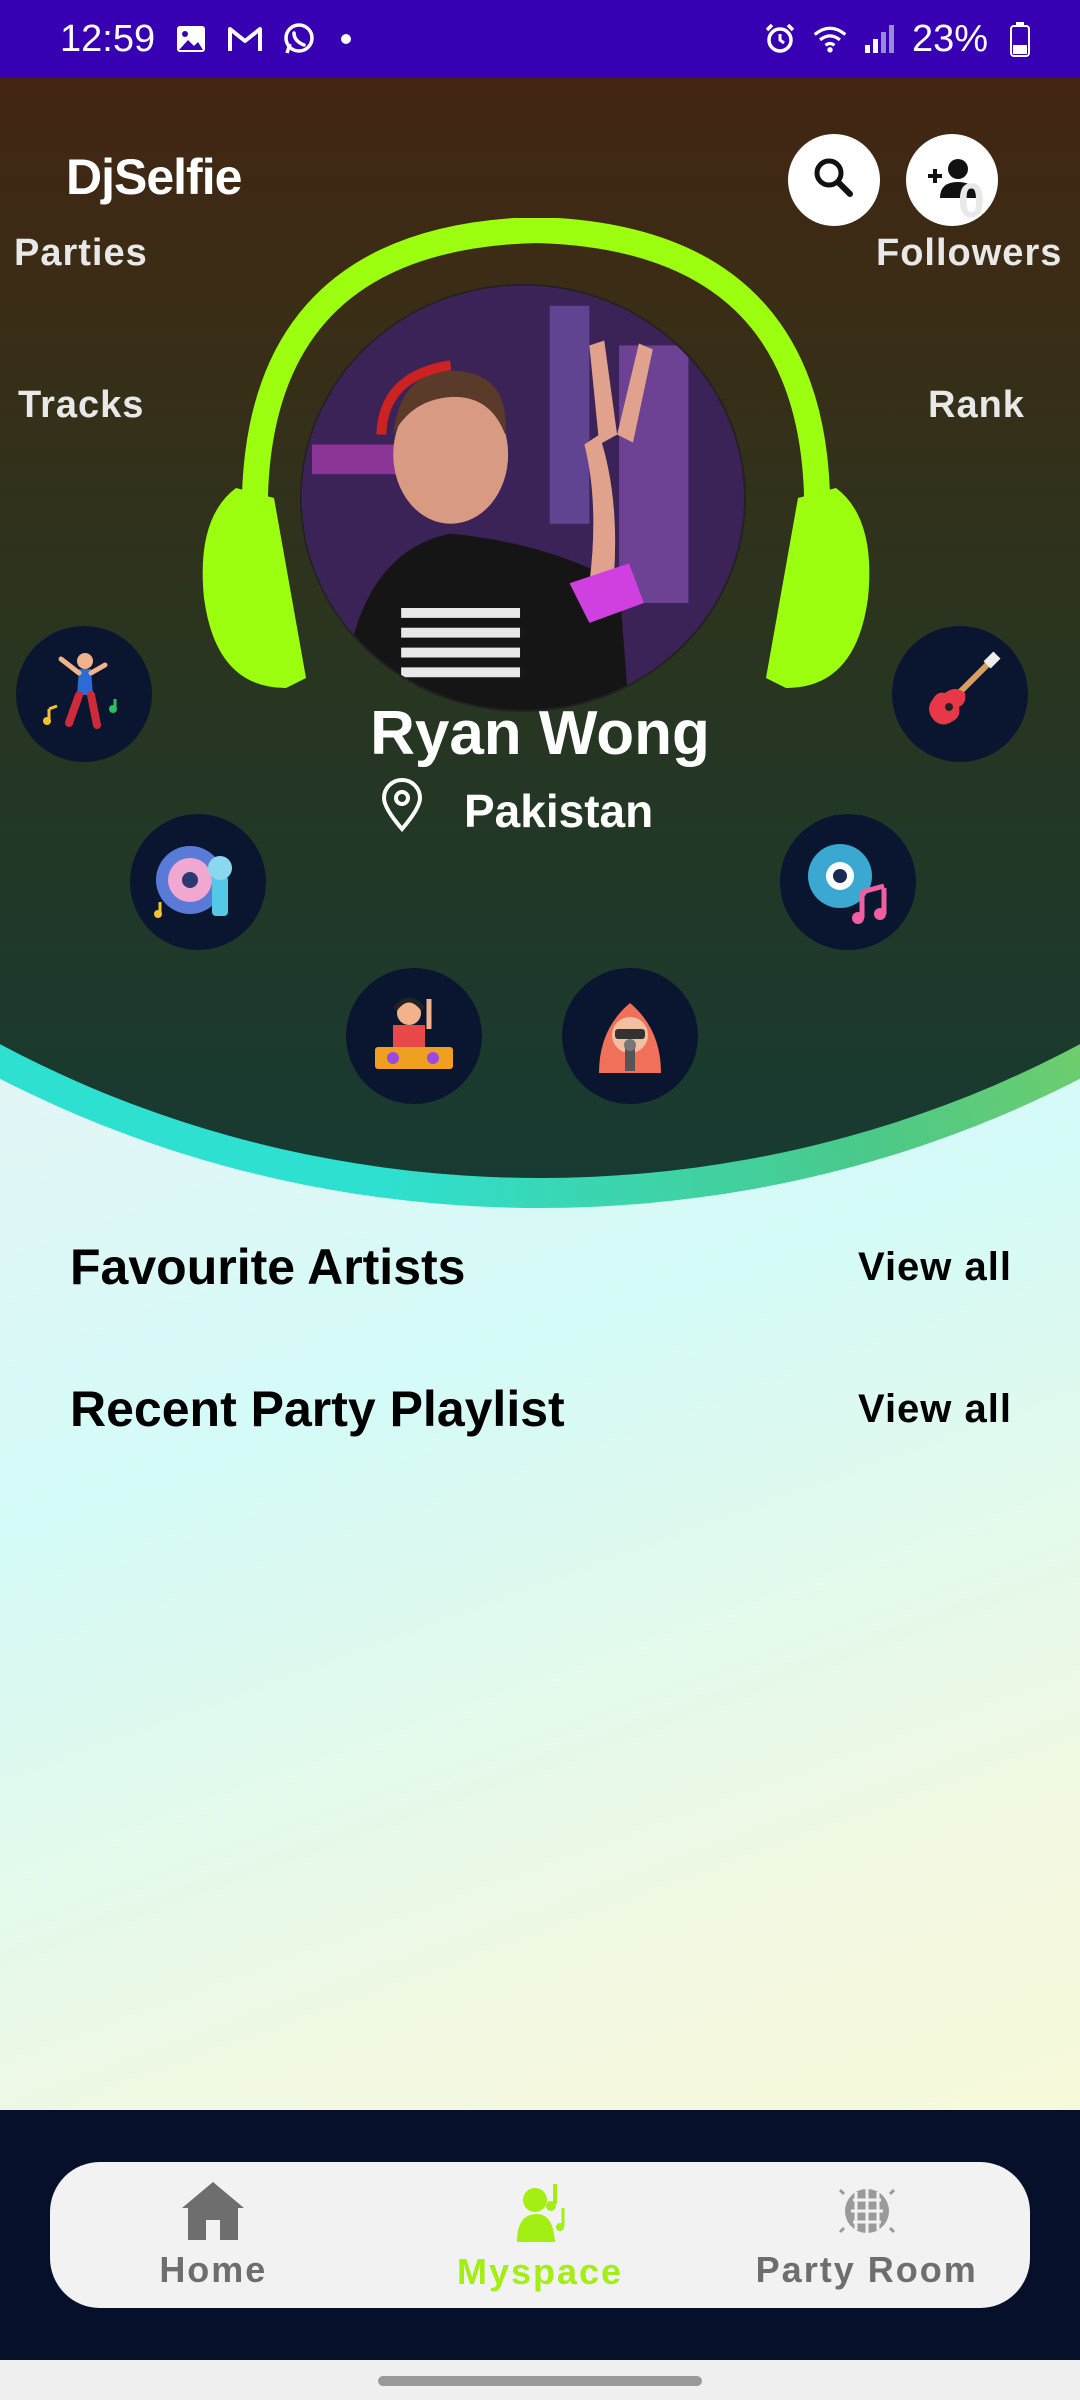  Describe the element at coordinates (81, 253) in the screenshot. I see `parties-label: Parties` at that location.